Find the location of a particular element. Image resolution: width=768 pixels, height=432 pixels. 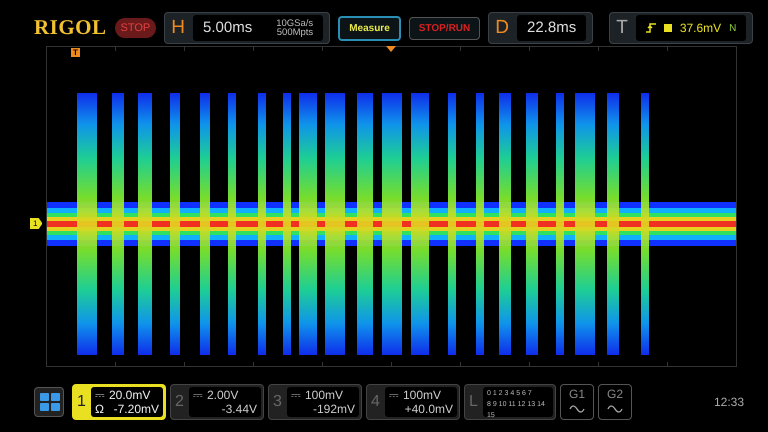

channel-offset: +40.0mV is located at coordinates (428, 409).